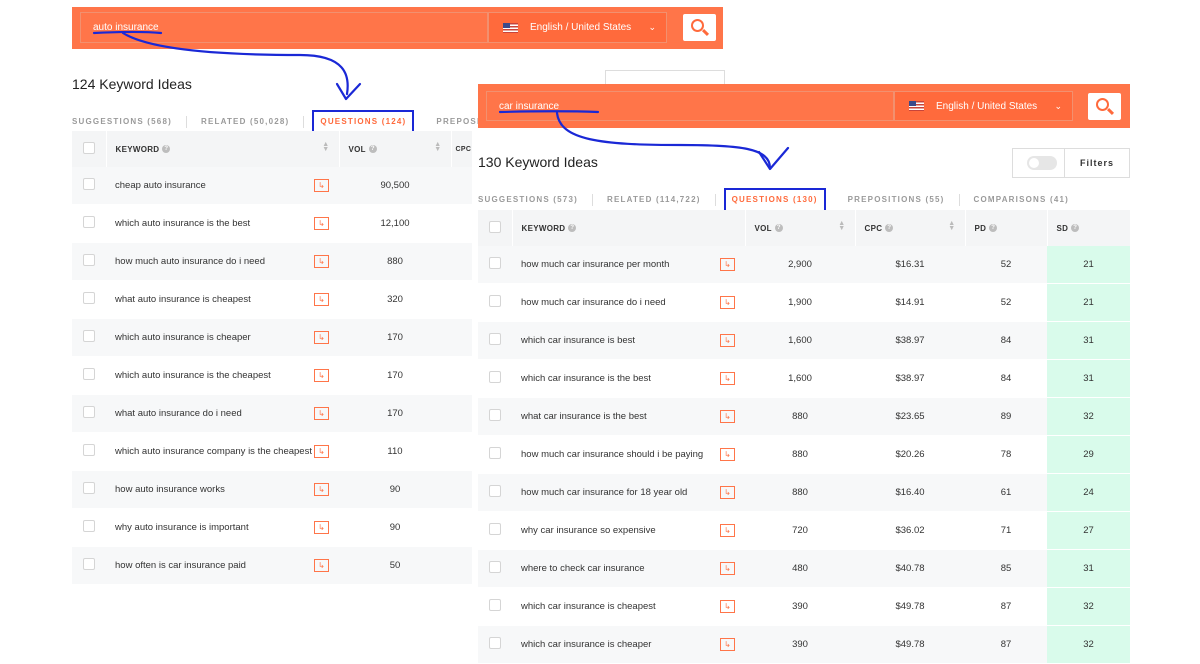 The image size is (1200, 664). Describe the element at coordinates (1022, 200) in the screenshot. I see `tab-comparisons: COMPARISONS (41)` at that location.